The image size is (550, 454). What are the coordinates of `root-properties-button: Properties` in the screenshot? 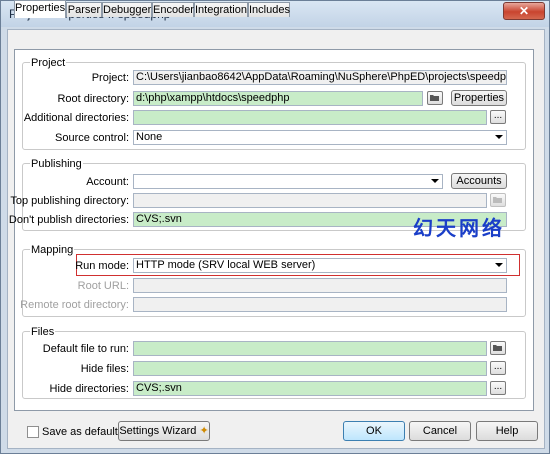 It's located at (479, 98).